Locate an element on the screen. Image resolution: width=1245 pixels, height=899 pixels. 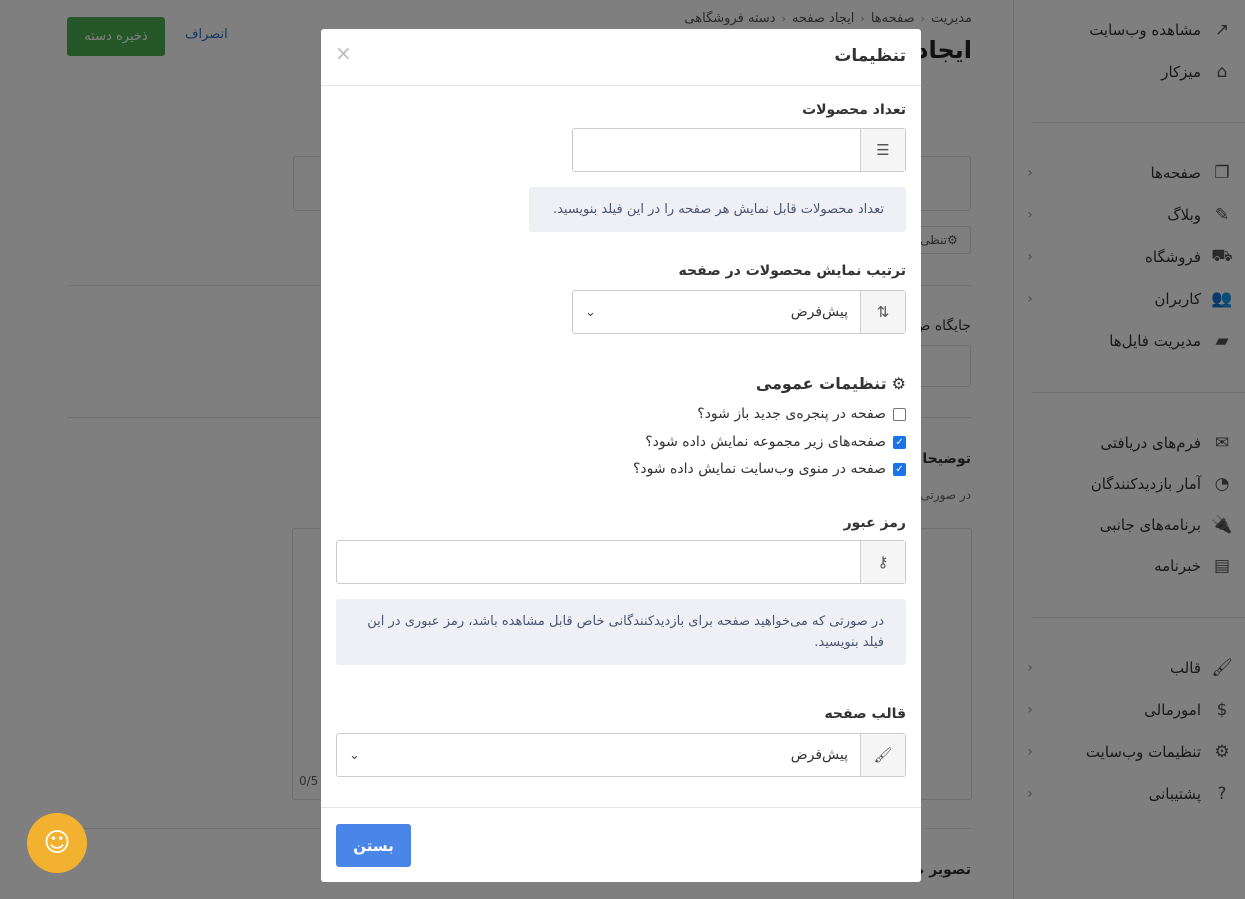
close-icon: × is located at coordinates (343, 53).